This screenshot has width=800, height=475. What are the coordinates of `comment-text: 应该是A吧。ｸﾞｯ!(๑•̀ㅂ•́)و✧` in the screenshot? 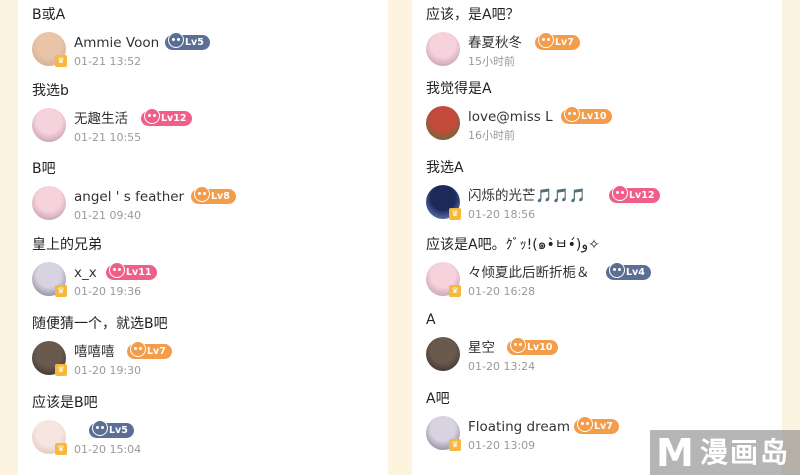 It's located at (513, 245).